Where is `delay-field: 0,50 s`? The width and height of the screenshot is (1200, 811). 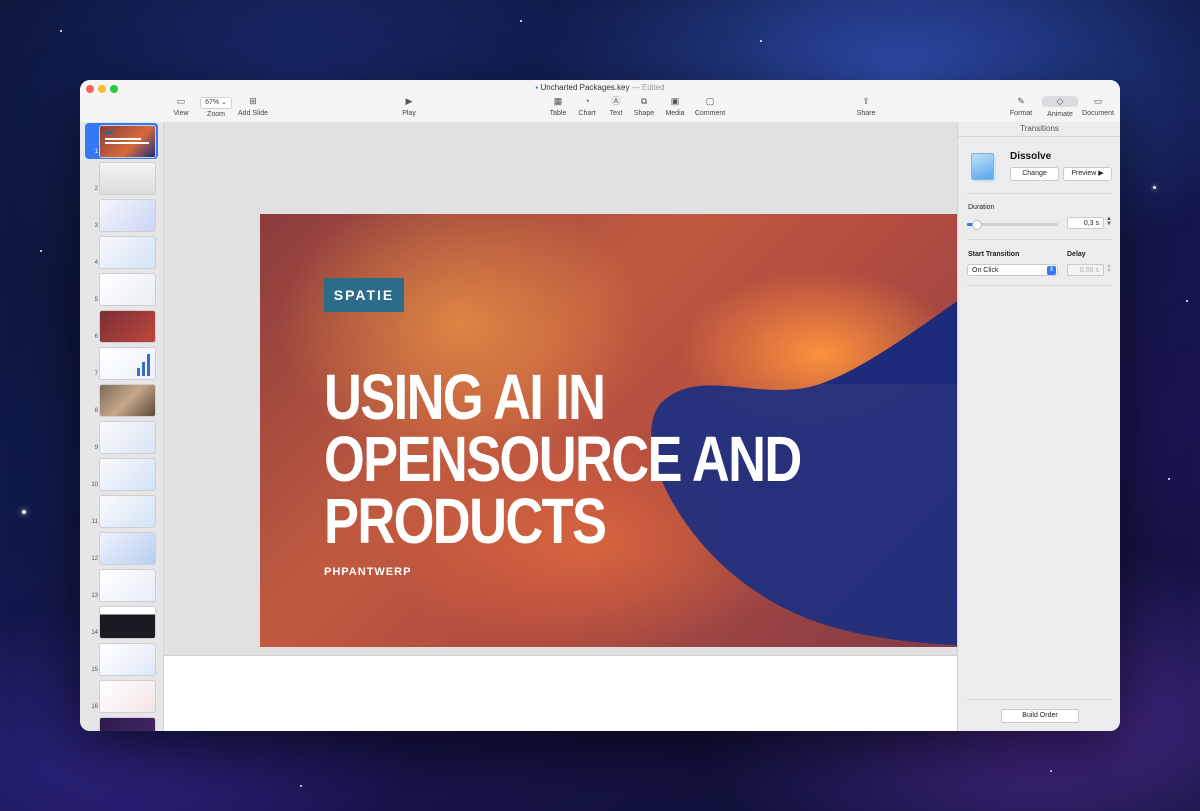
delay-field: 0,50 s is located at coordinates (1085, 270).